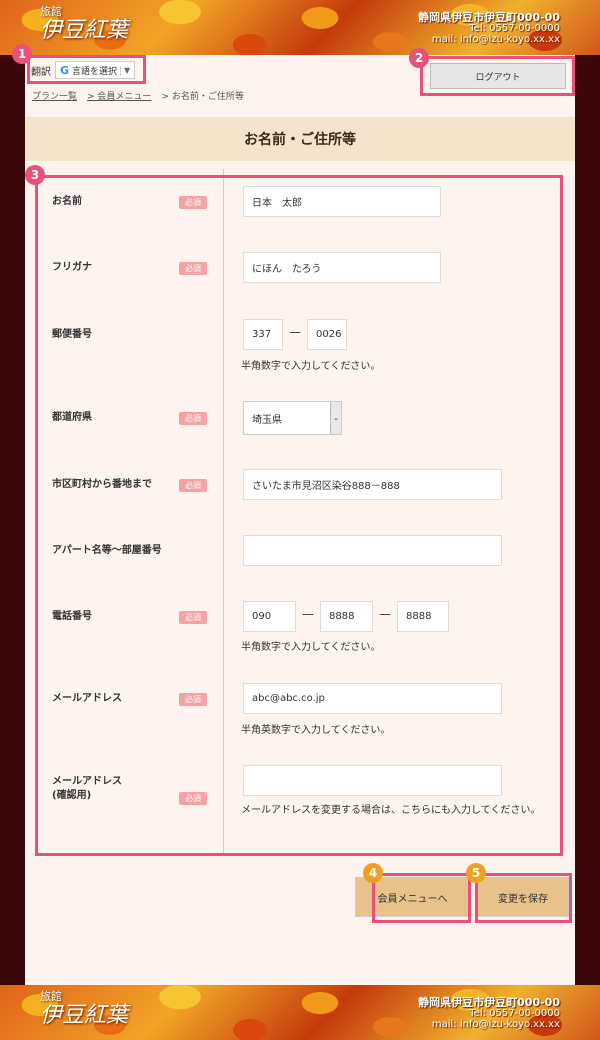 The height and width of the screenshot is (1040, 600). I want to click on marker-1: 1, so click(22, 54).